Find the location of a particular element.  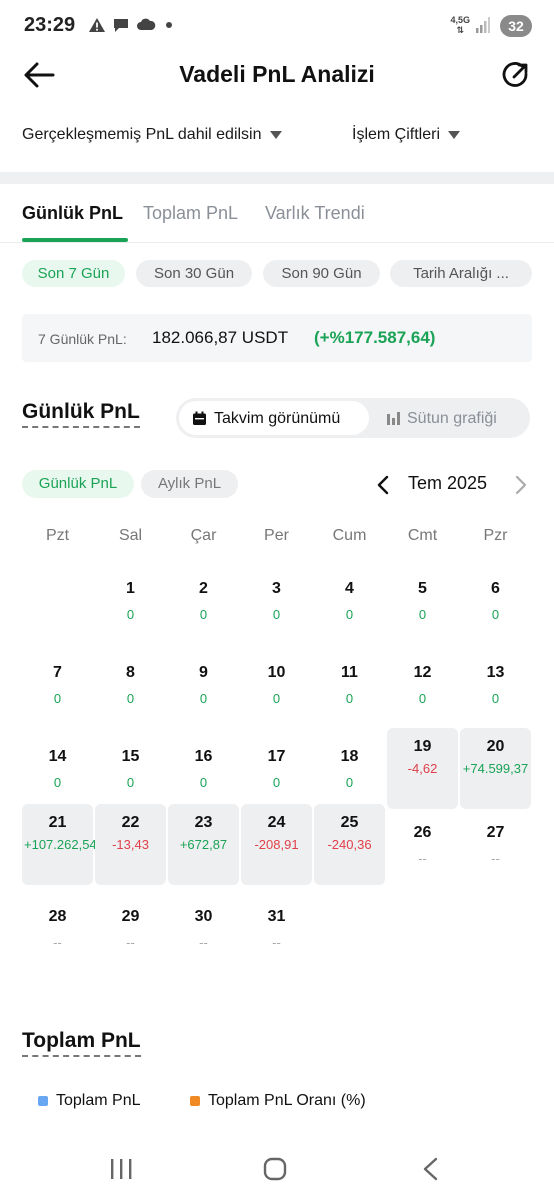

calendar-day-20: 20 +74.599,37 is located at coordinates (495, 768).